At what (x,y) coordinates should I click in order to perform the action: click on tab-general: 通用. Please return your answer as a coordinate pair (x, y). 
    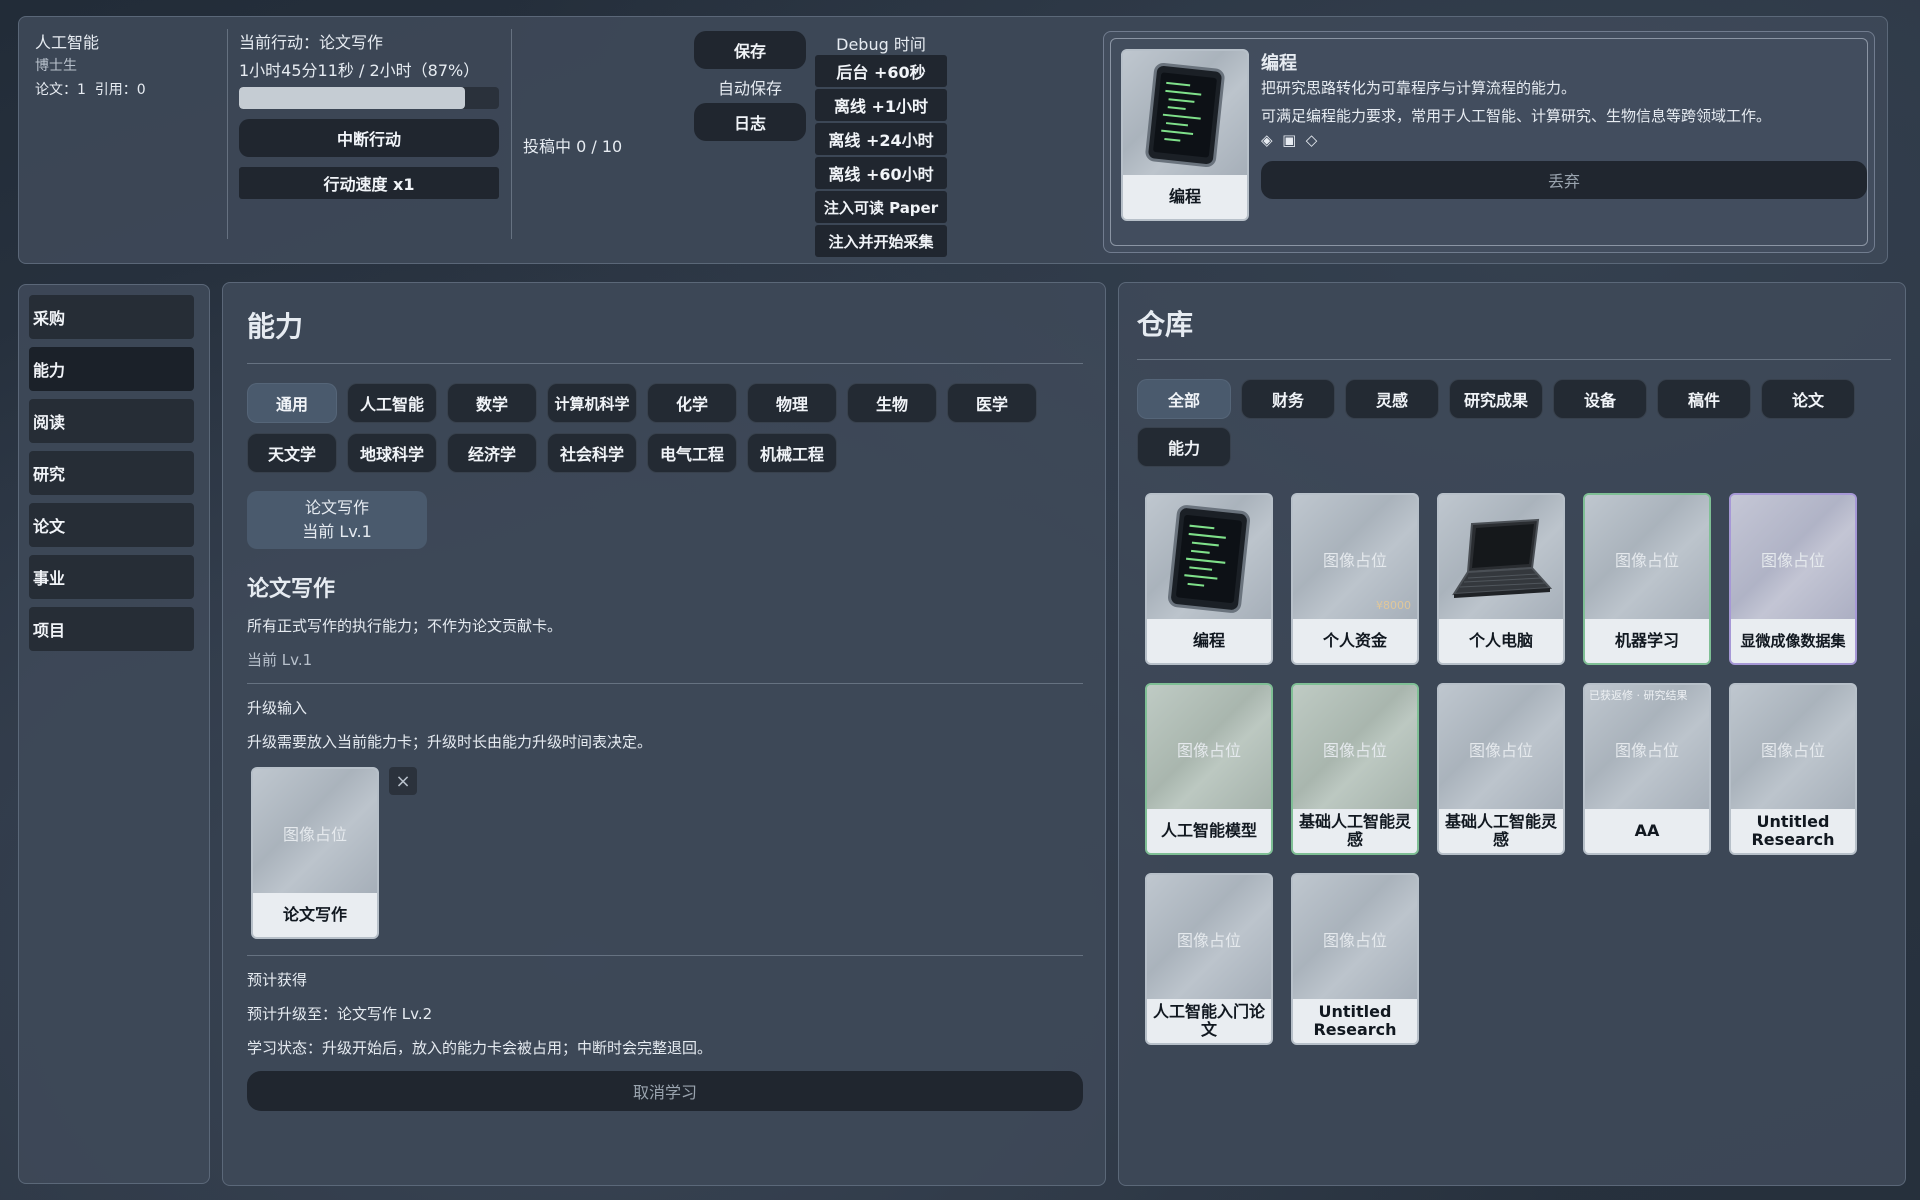
    Looking at the image, I should click on (292, 403).